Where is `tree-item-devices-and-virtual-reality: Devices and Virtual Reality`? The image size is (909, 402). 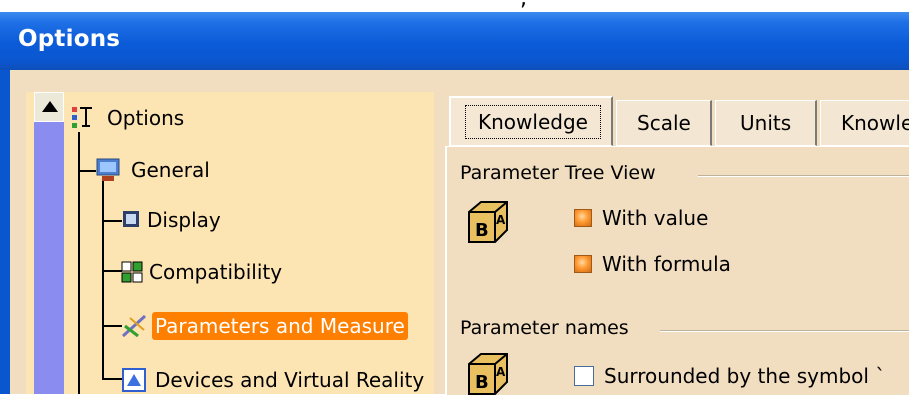 tree-item-devices-and-virtual-reality: Devices and Virtual Reality is located at coordinates (273, 380).